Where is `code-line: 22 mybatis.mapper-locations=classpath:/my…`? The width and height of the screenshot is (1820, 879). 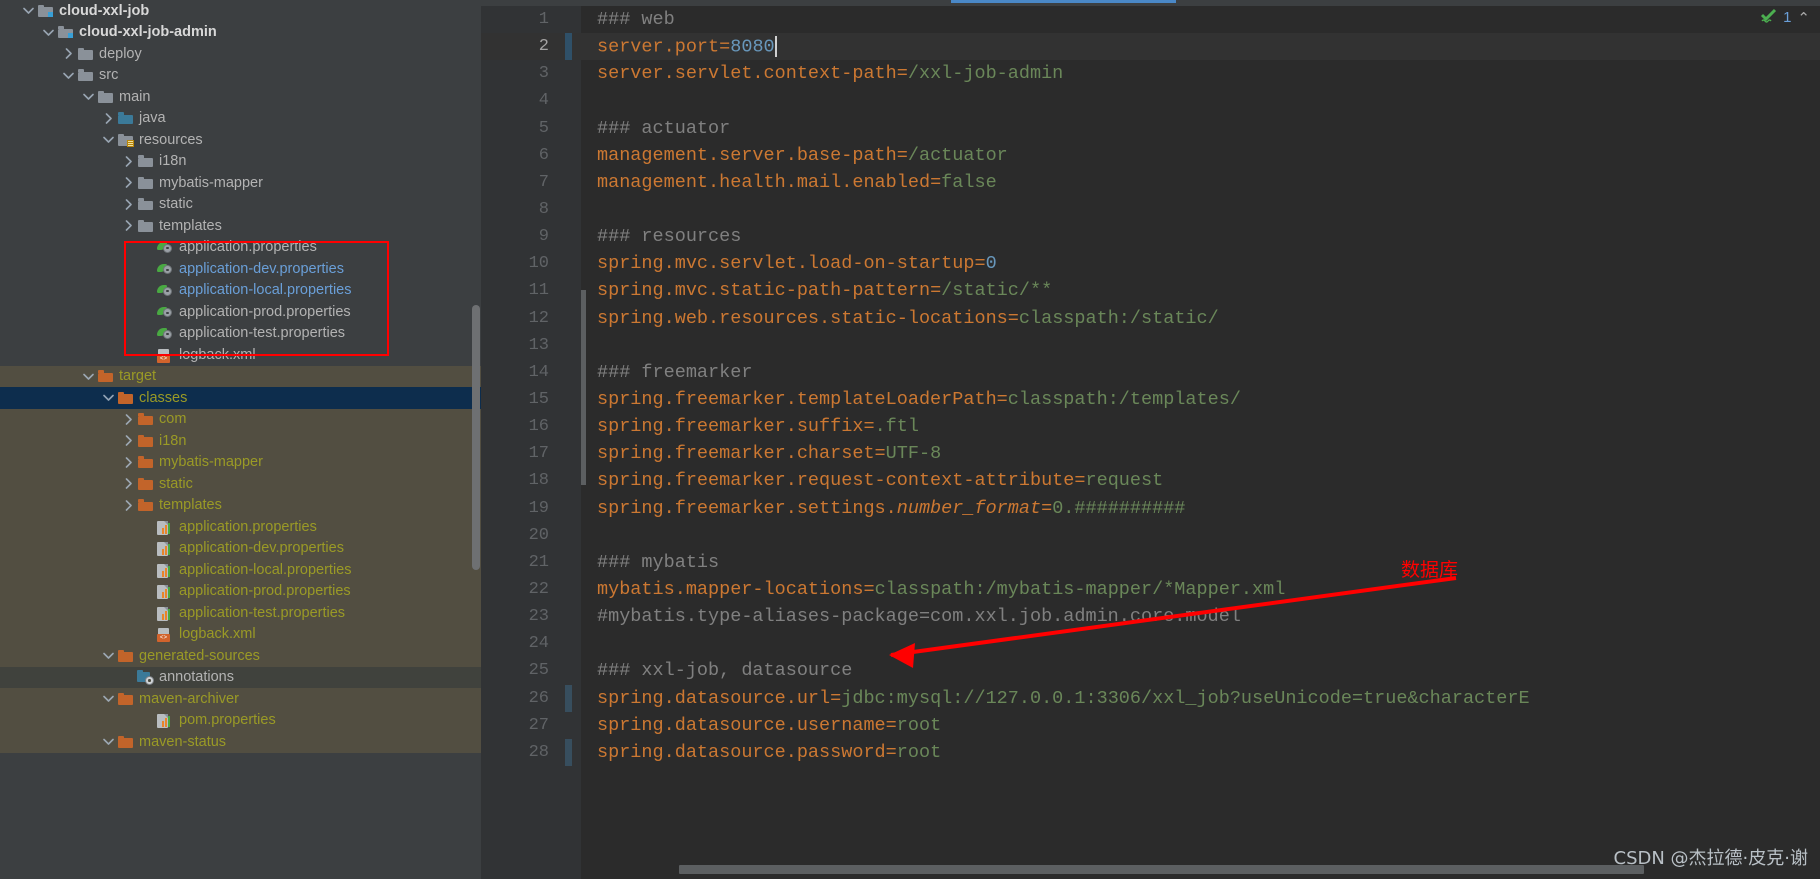
code-line: 22 mybatis.mapper-locations=classpath:/my… is located at coordinates (1150, 589).